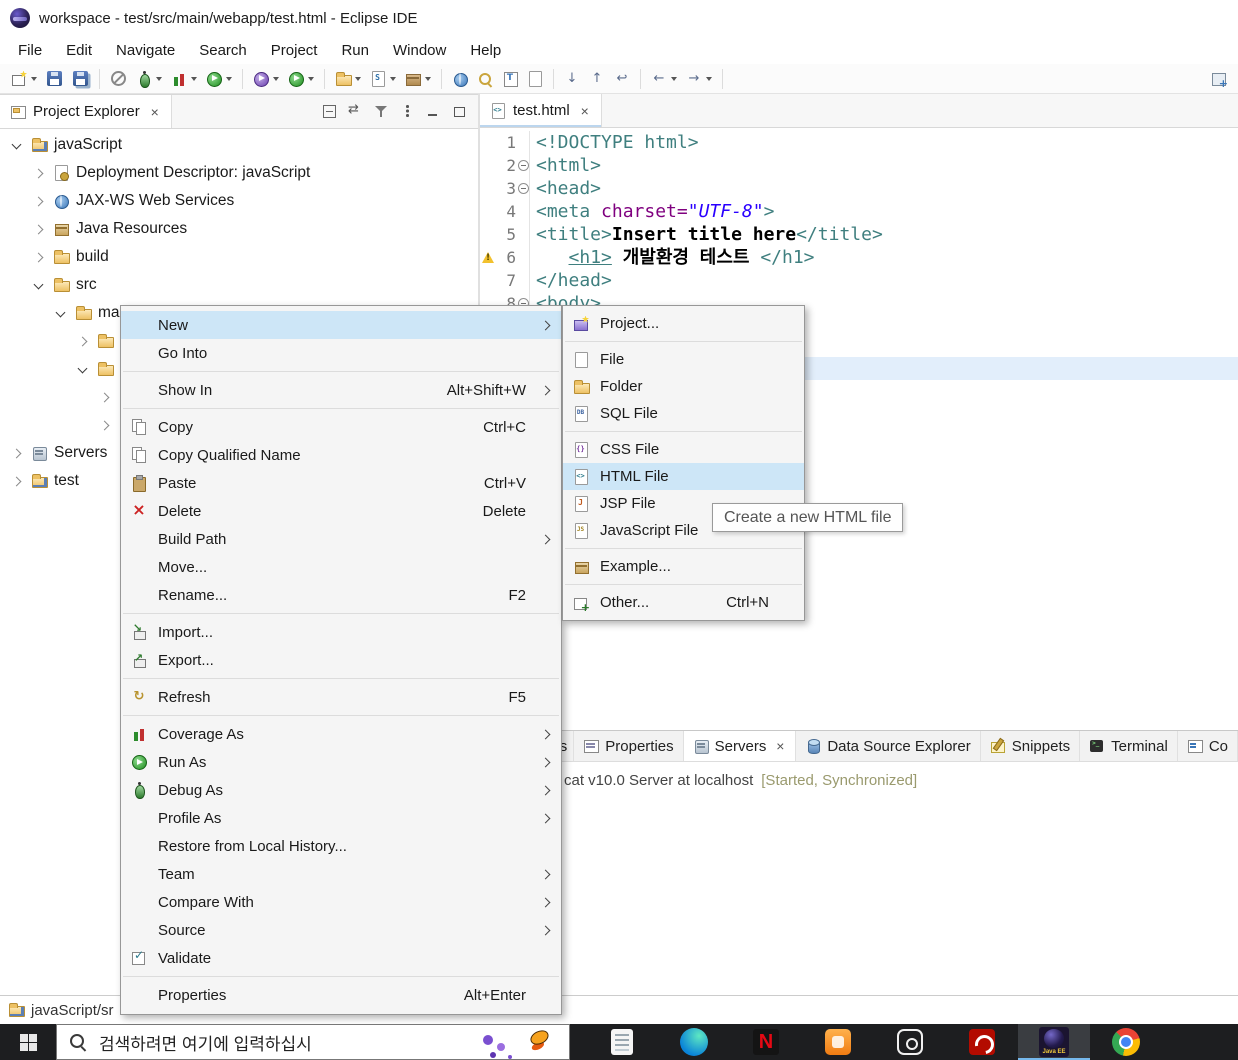 The image size is (1238, 1060). Describe the element at coordinates (510, 79) in the screenshot. I see `open-type-button` at that location.